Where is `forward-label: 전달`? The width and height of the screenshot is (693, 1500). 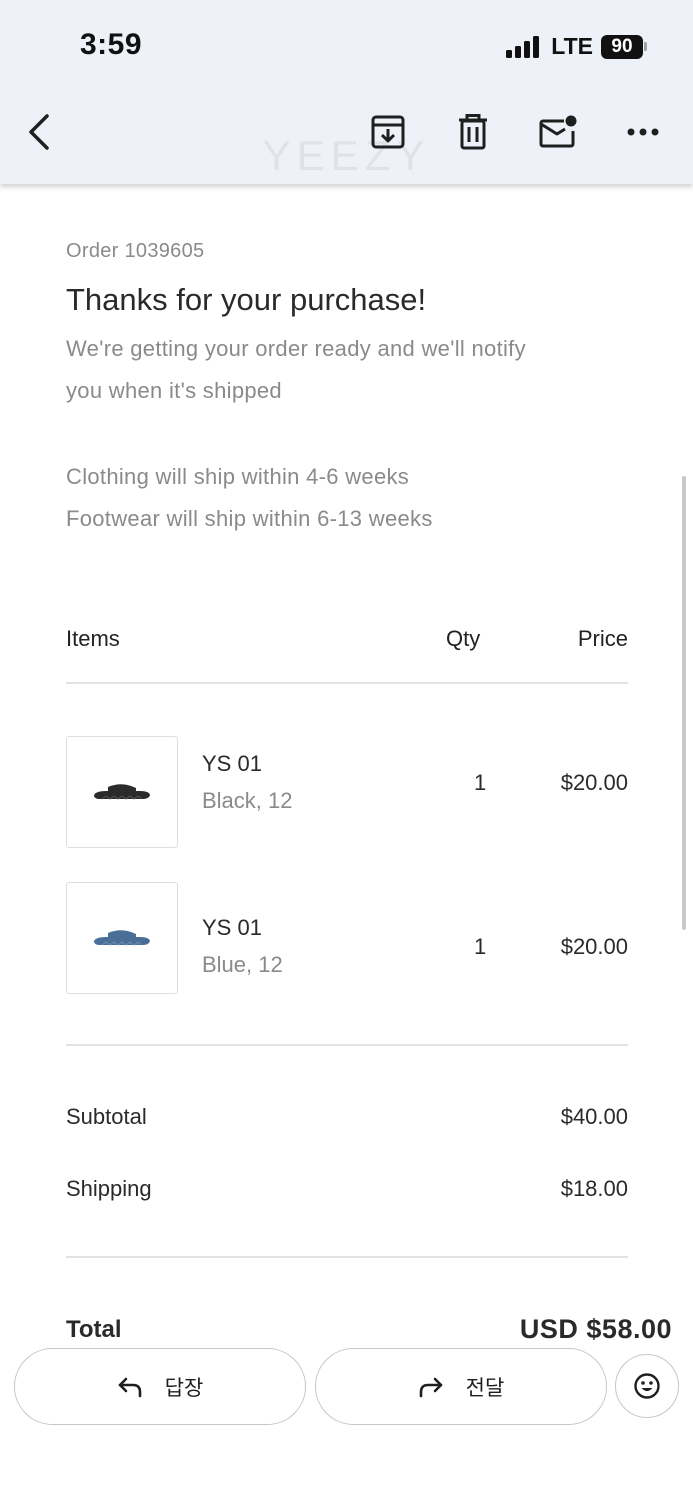
forward-label: 전달 is located at coordinates (485, 1387).